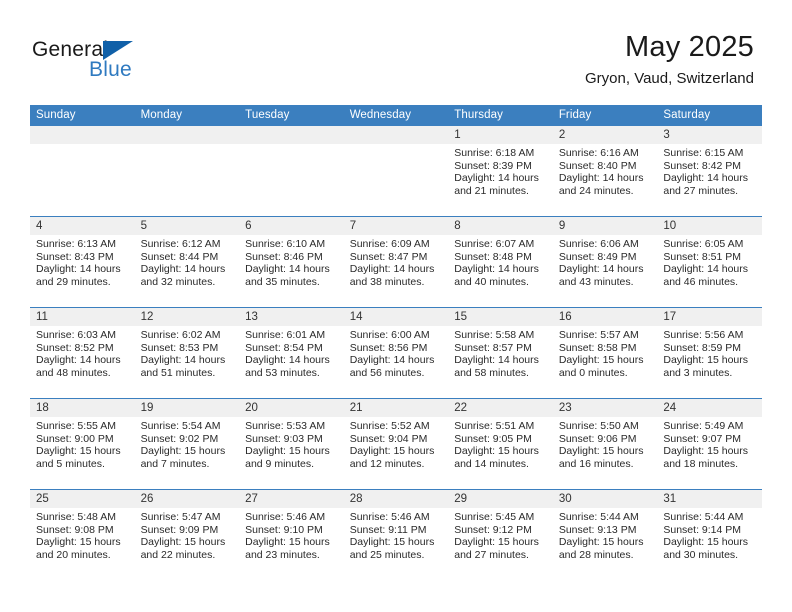 This screenshot has width=792, height=612. What do you see at coordinates (75, 256) in the screenshot?
I see `sunset-time: Sunset: 8:43 PM` at bounding box center [75, 256].